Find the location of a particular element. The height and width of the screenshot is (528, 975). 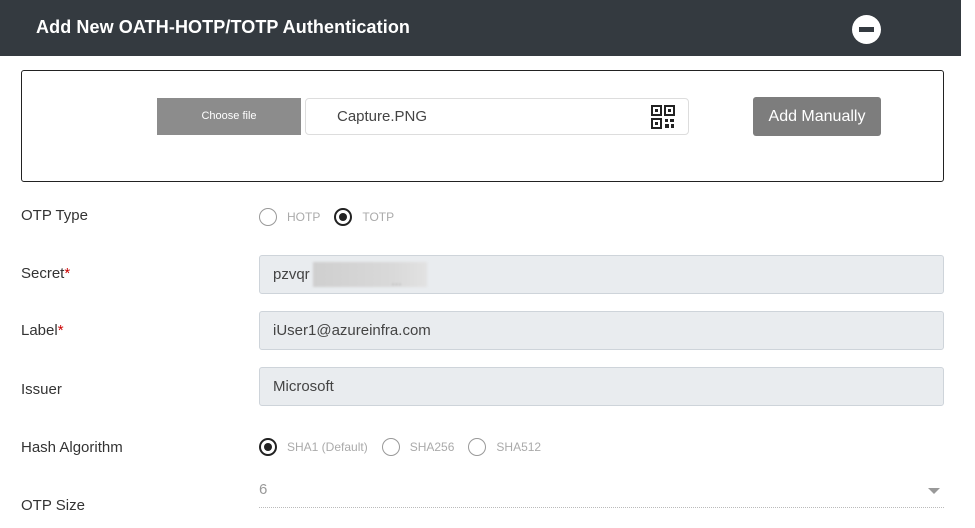

otp-type-label: OTP Type is located at coordinates (54, 215).